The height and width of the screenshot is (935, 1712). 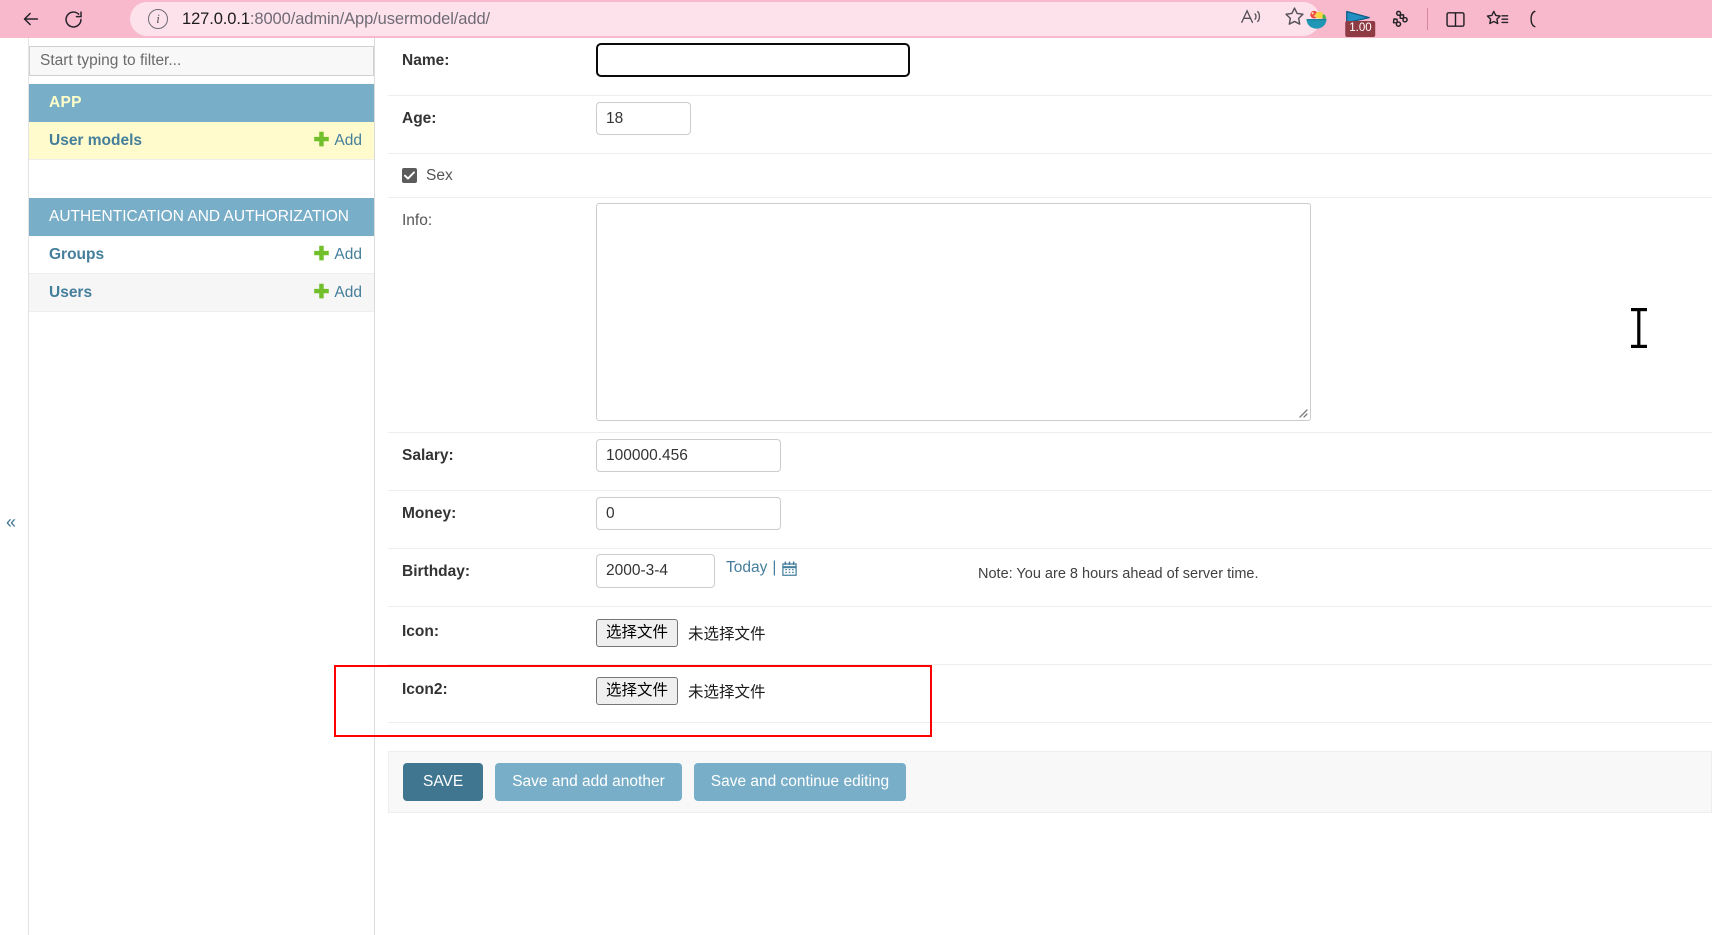 I want to click on sidebar-add-link-users: ✚ Add, so click(x=337, y=292).